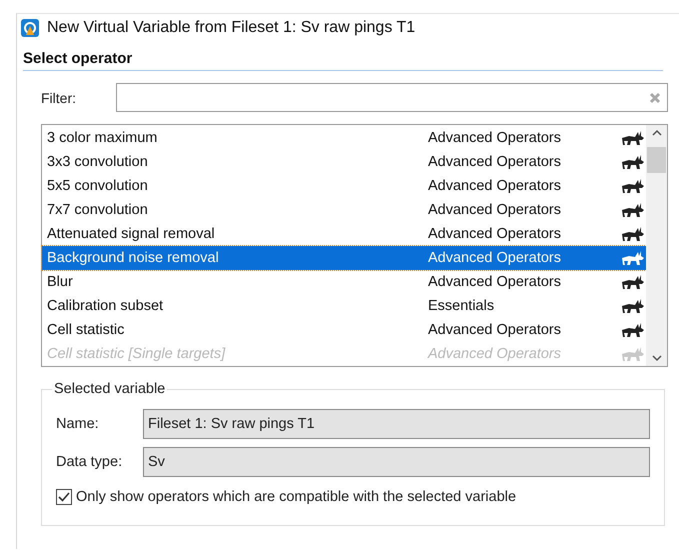 This screenshot has width=679, height=550. I want to click on operator-row: 5x5 convolution Advanced Operators, so click(344, 186).